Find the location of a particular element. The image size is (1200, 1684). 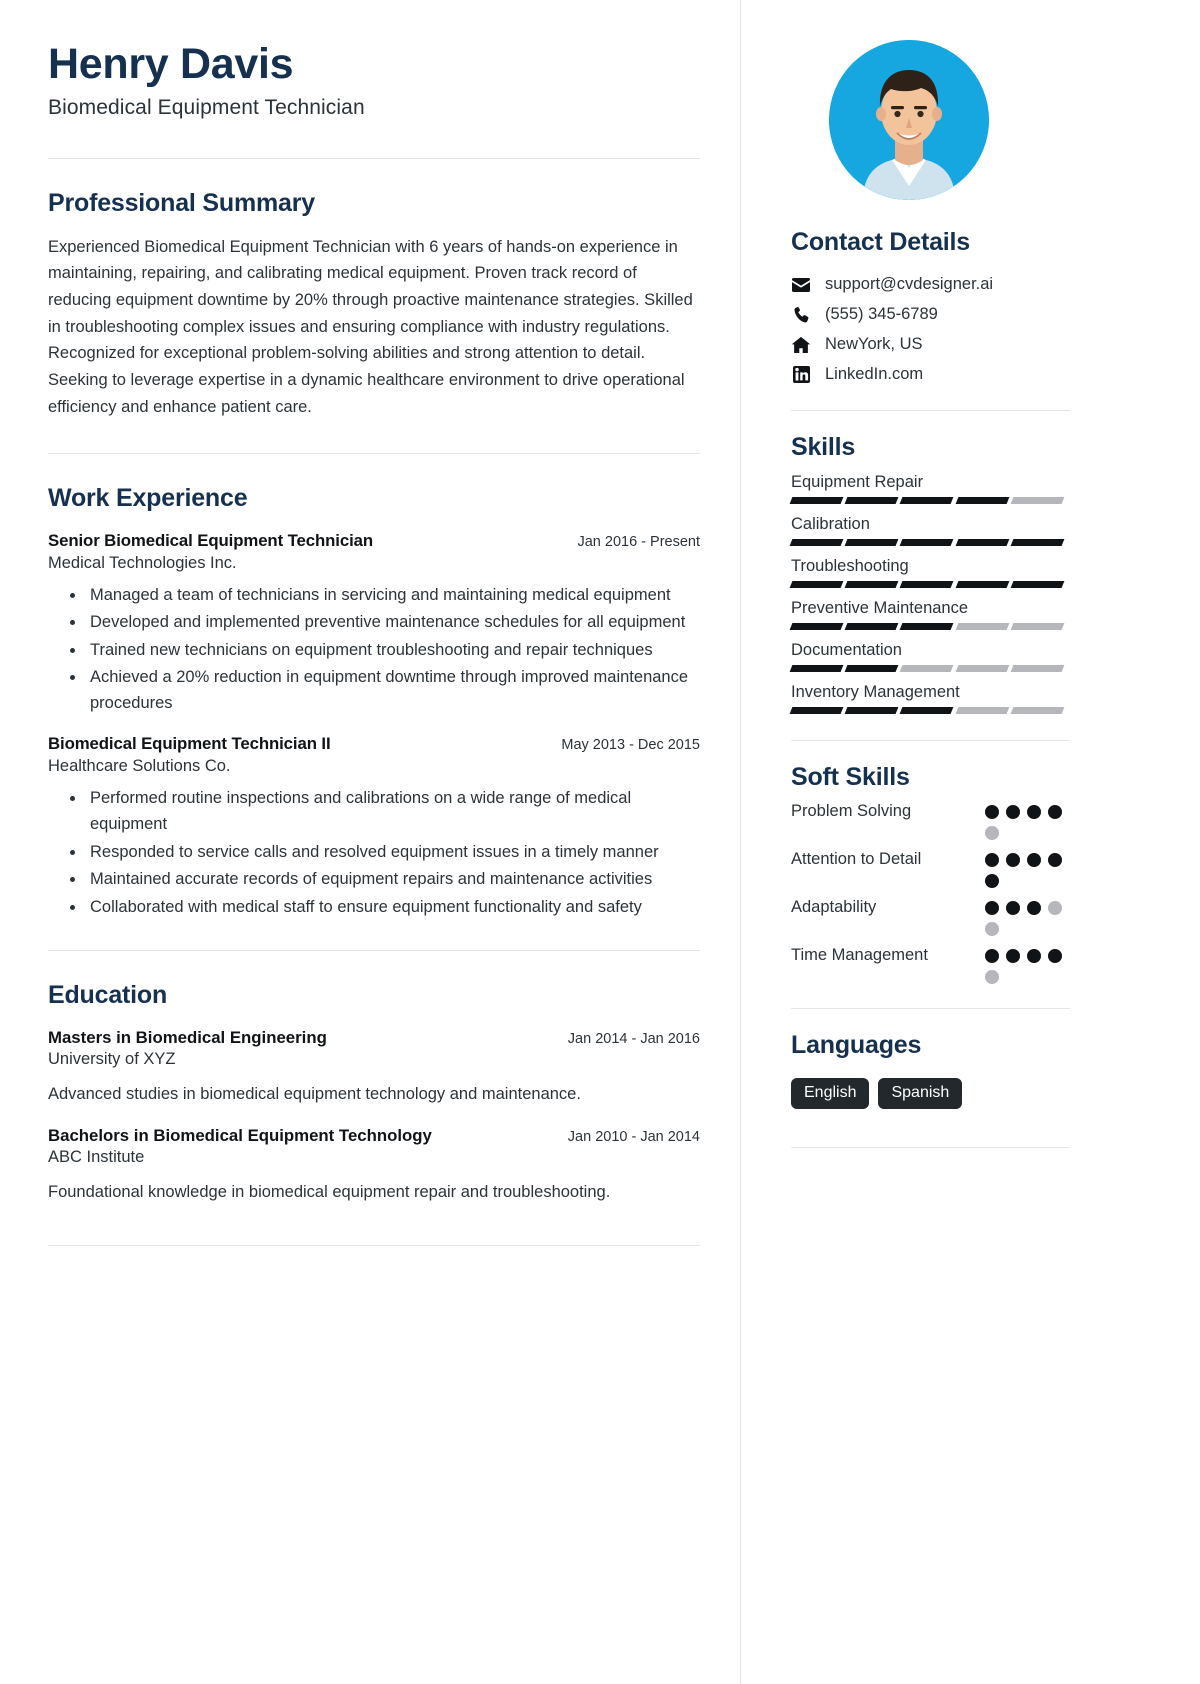

language-chip: Spanish is located at coordinates (920, 1093).